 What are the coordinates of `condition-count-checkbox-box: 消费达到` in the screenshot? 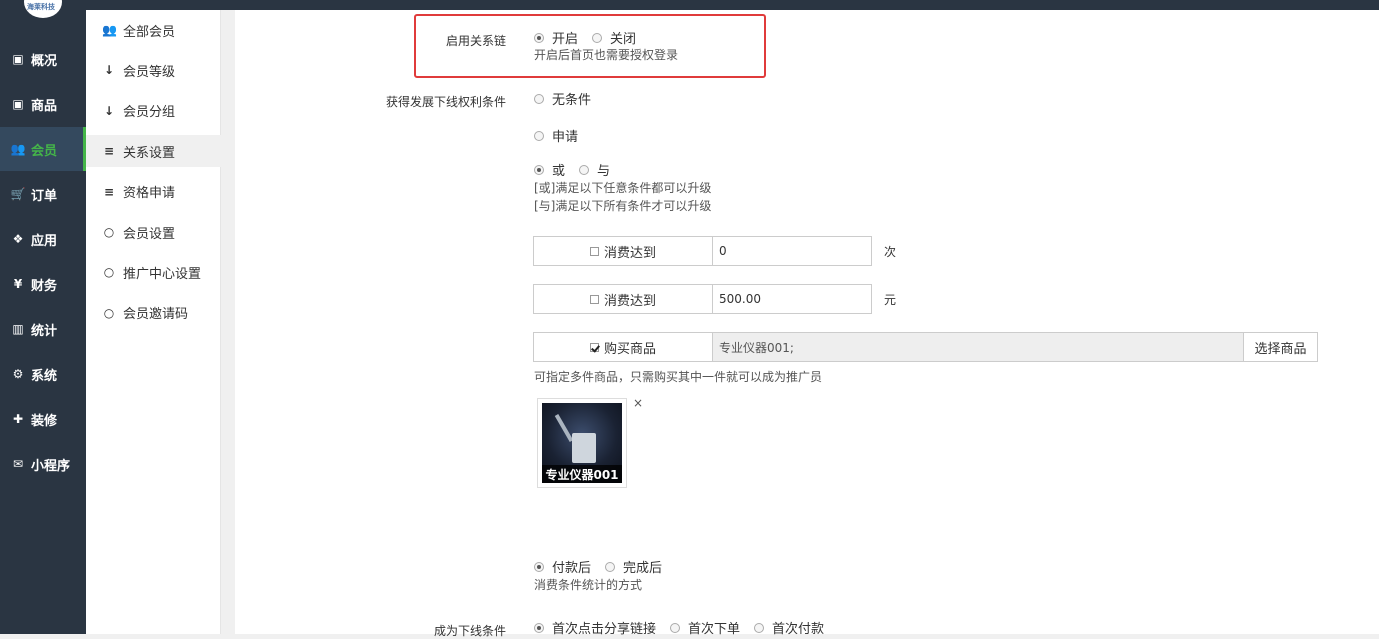 It's located at (623, 251).